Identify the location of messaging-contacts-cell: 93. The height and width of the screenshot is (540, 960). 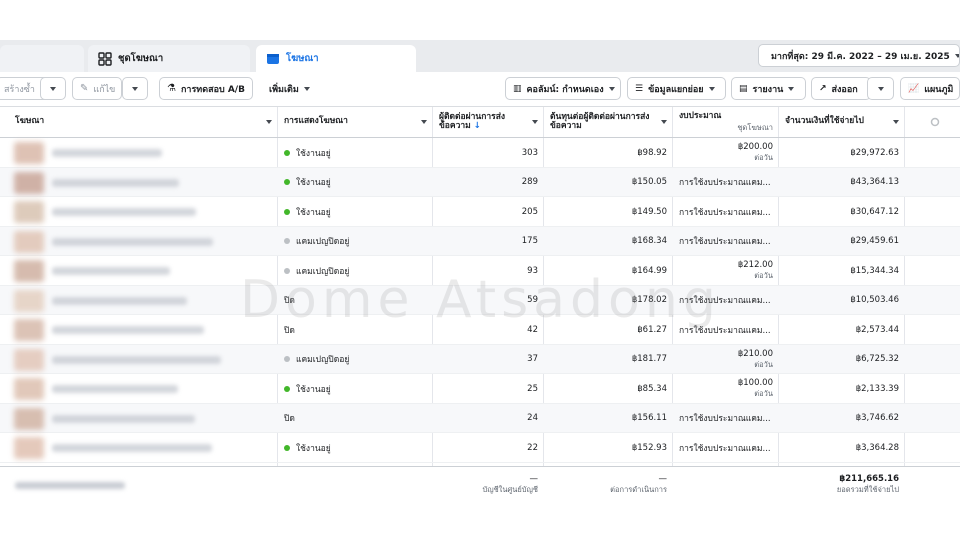
(488, 270).